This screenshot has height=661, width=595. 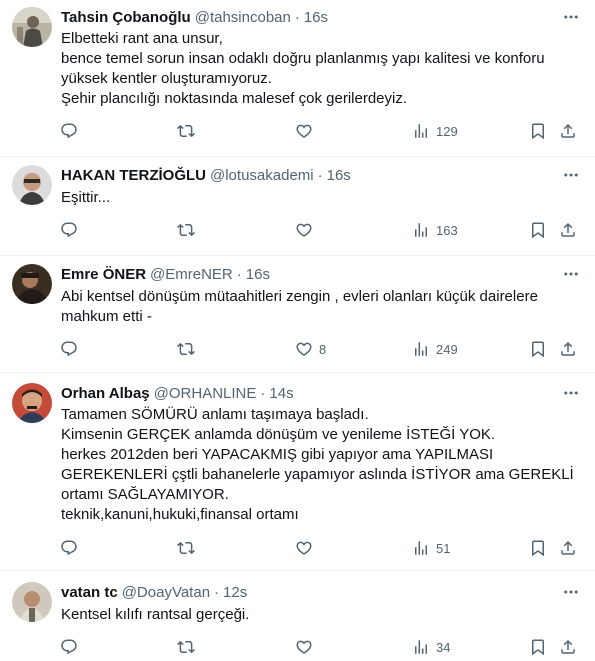 What do you see at coordinates (166, 592) in the screenshot?
I see `author-handle: @DoayVatan` at bounding box center [166, 592].